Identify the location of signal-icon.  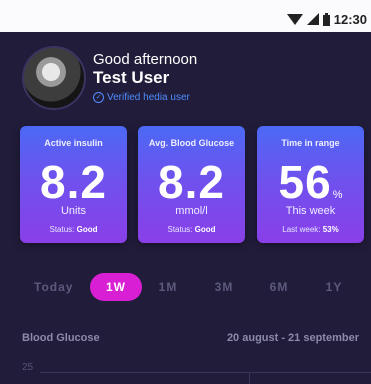
(312, 19).